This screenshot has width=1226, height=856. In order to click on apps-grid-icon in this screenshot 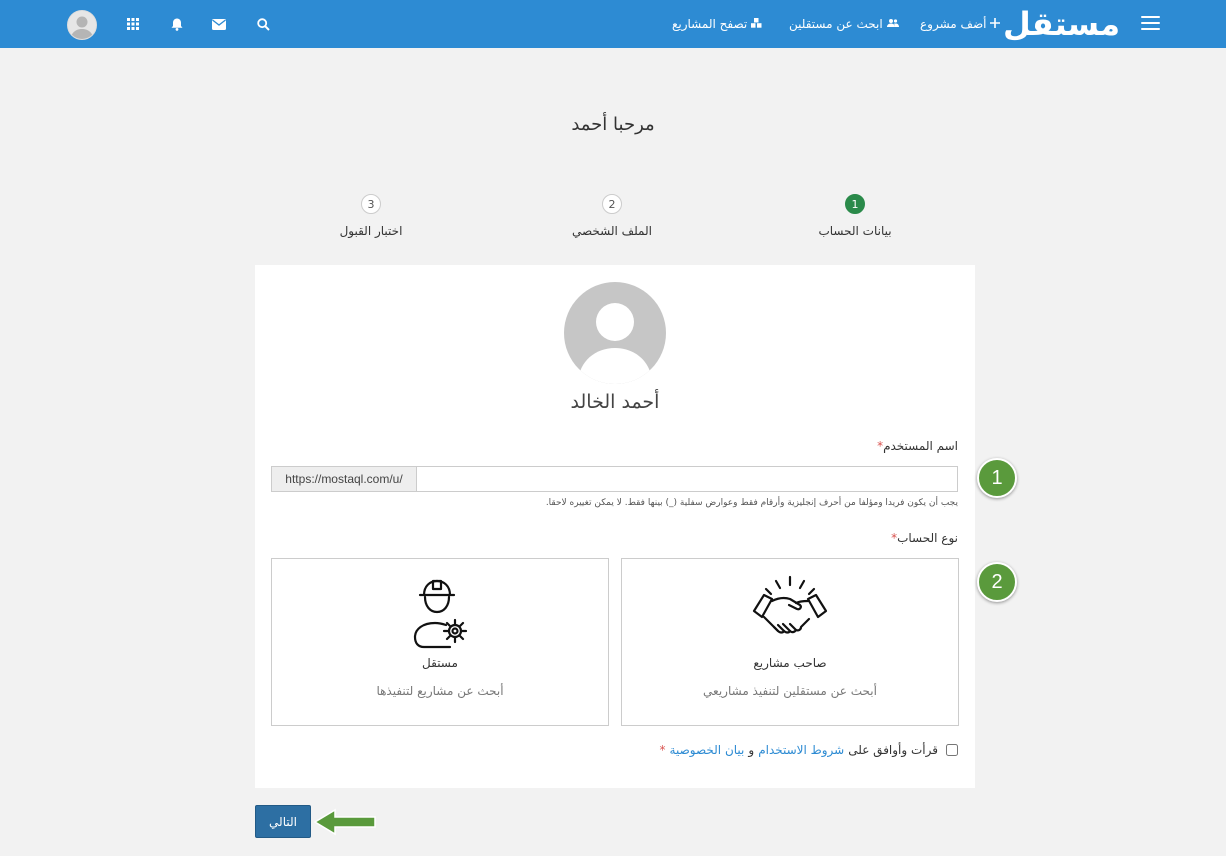, I will do `click(133, 24)`.